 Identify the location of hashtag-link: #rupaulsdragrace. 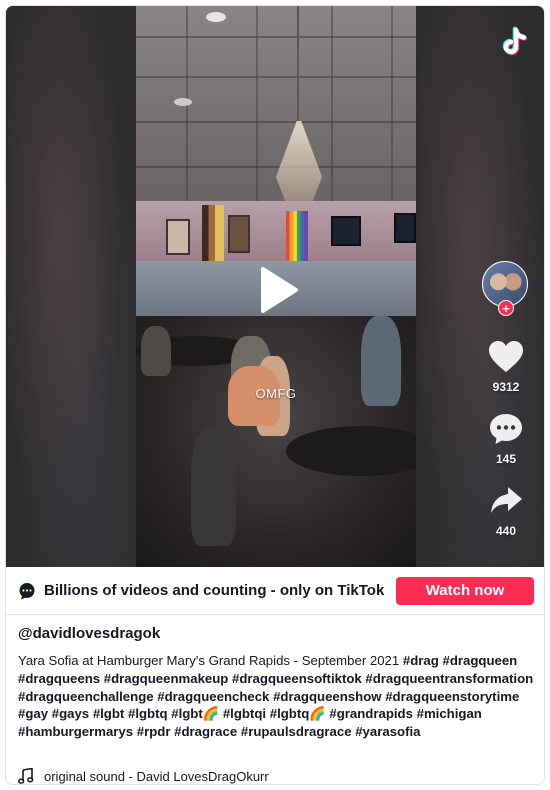
(296, 731).